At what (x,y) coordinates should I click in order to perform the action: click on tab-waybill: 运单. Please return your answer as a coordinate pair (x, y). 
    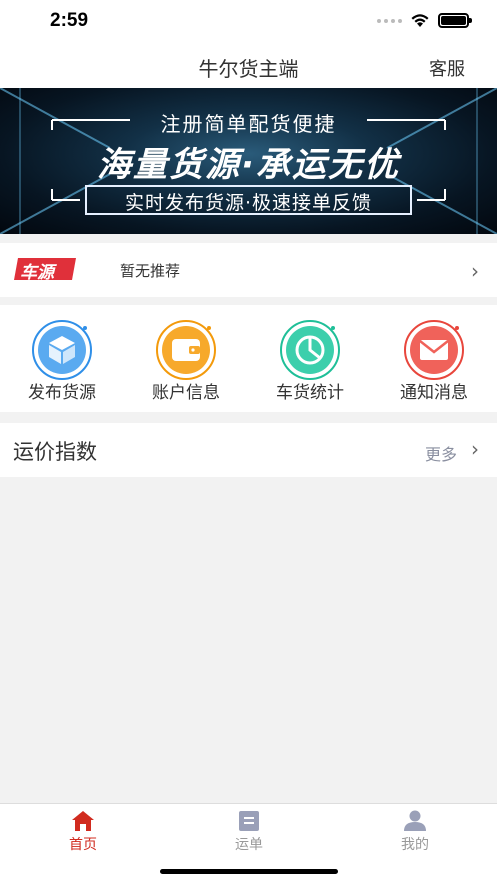
    Looking at the image, I should click on (249, 834).